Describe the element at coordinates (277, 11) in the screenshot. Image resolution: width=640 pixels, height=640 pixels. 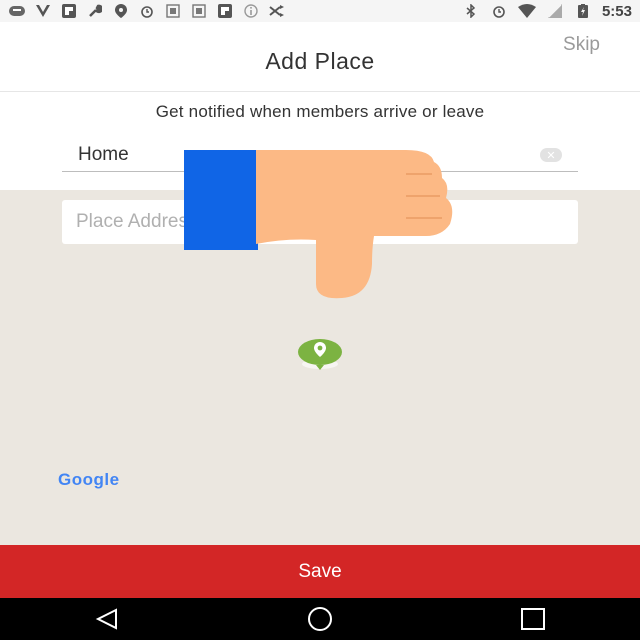
I see `shuffle-icon` at that location.